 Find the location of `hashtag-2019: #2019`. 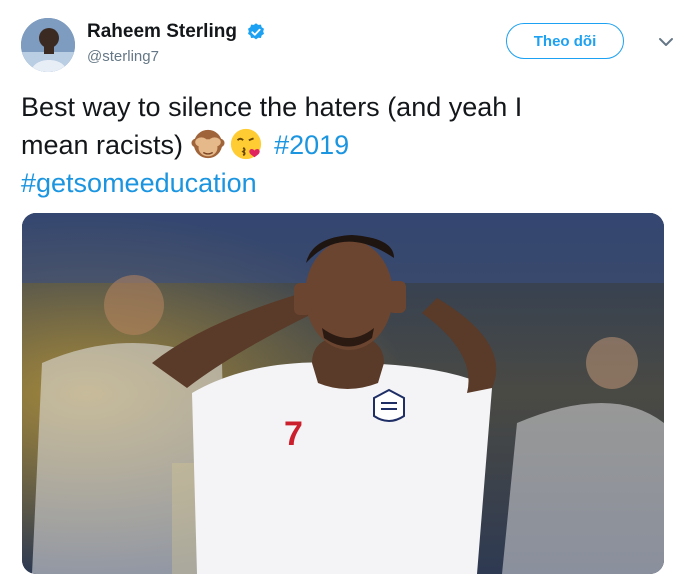

hashtag-2019: #2019 is located at coordinates (311, 145).